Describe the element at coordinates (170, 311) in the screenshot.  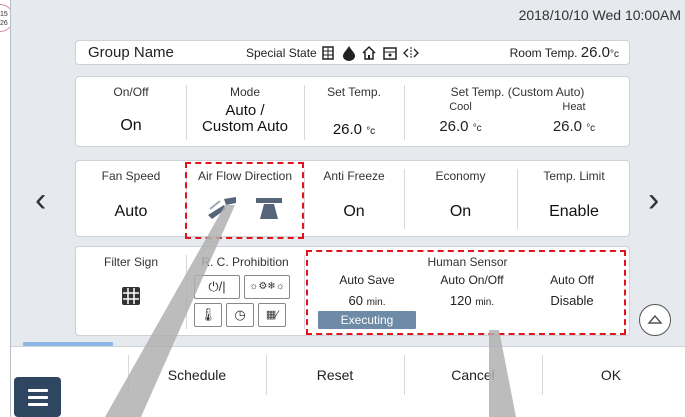
I see `airflow-callout-beam` at that location.